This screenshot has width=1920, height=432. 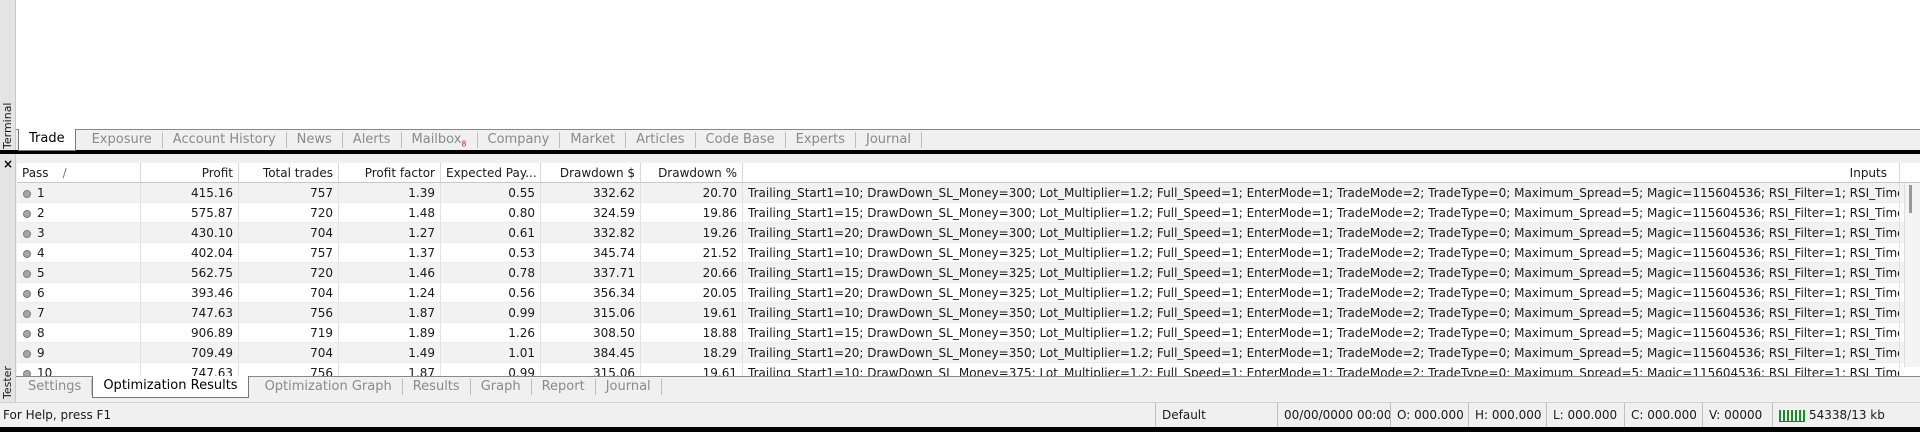 What do you see at coordinates (289, 172) in the screenshot?
I see `column-header-total-trades: Total trades` at bounding box center [289, 172].